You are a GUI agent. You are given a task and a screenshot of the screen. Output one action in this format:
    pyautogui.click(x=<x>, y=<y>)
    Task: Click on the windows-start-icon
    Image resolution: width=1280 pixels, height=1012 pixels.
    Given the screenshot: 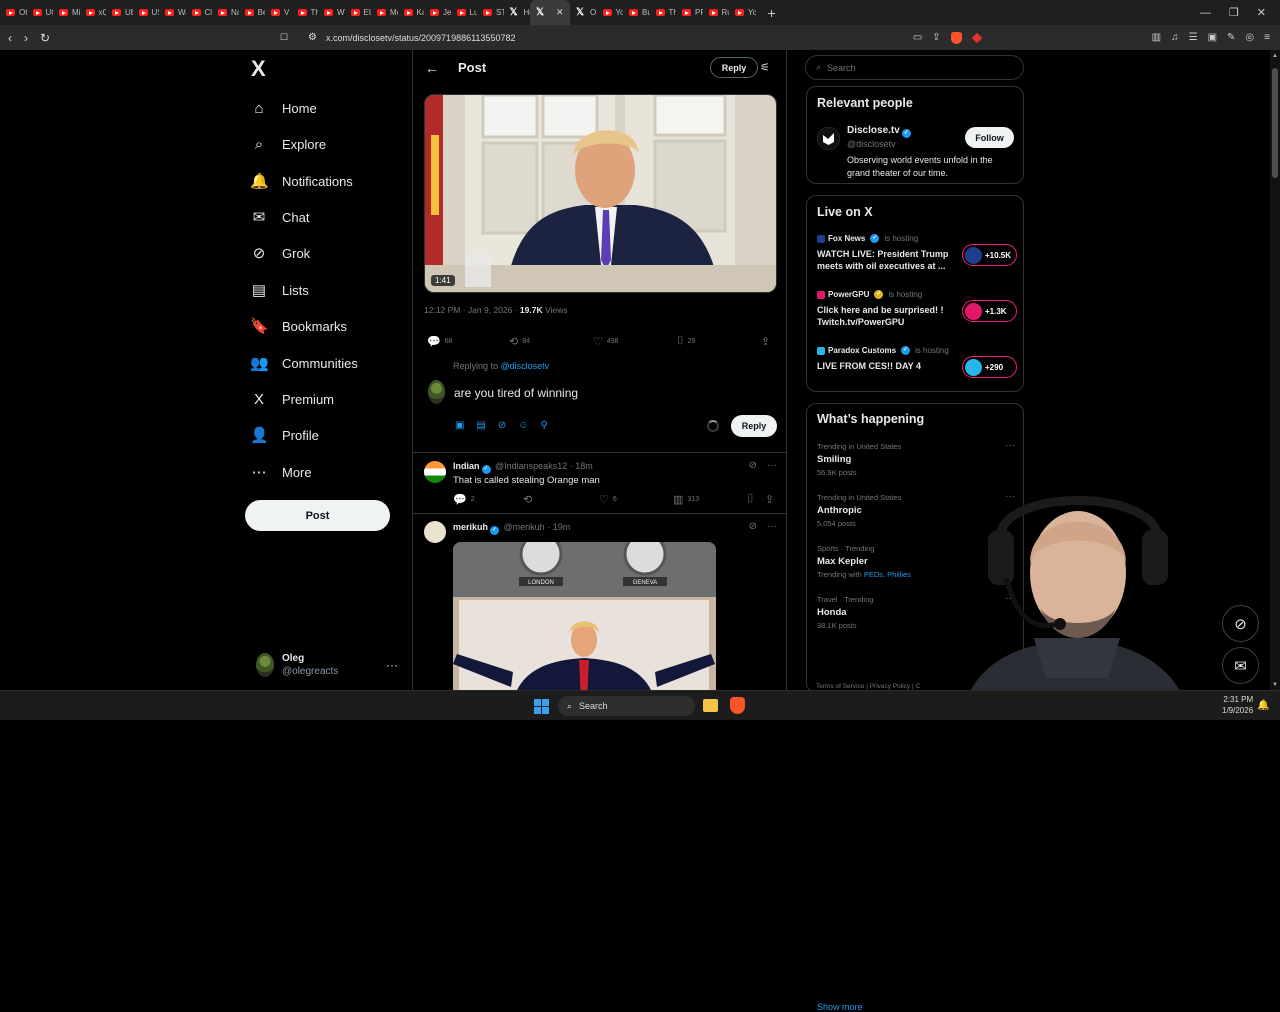 What is the action you would take?
    pyautogui.click(x=541, y=706)
    